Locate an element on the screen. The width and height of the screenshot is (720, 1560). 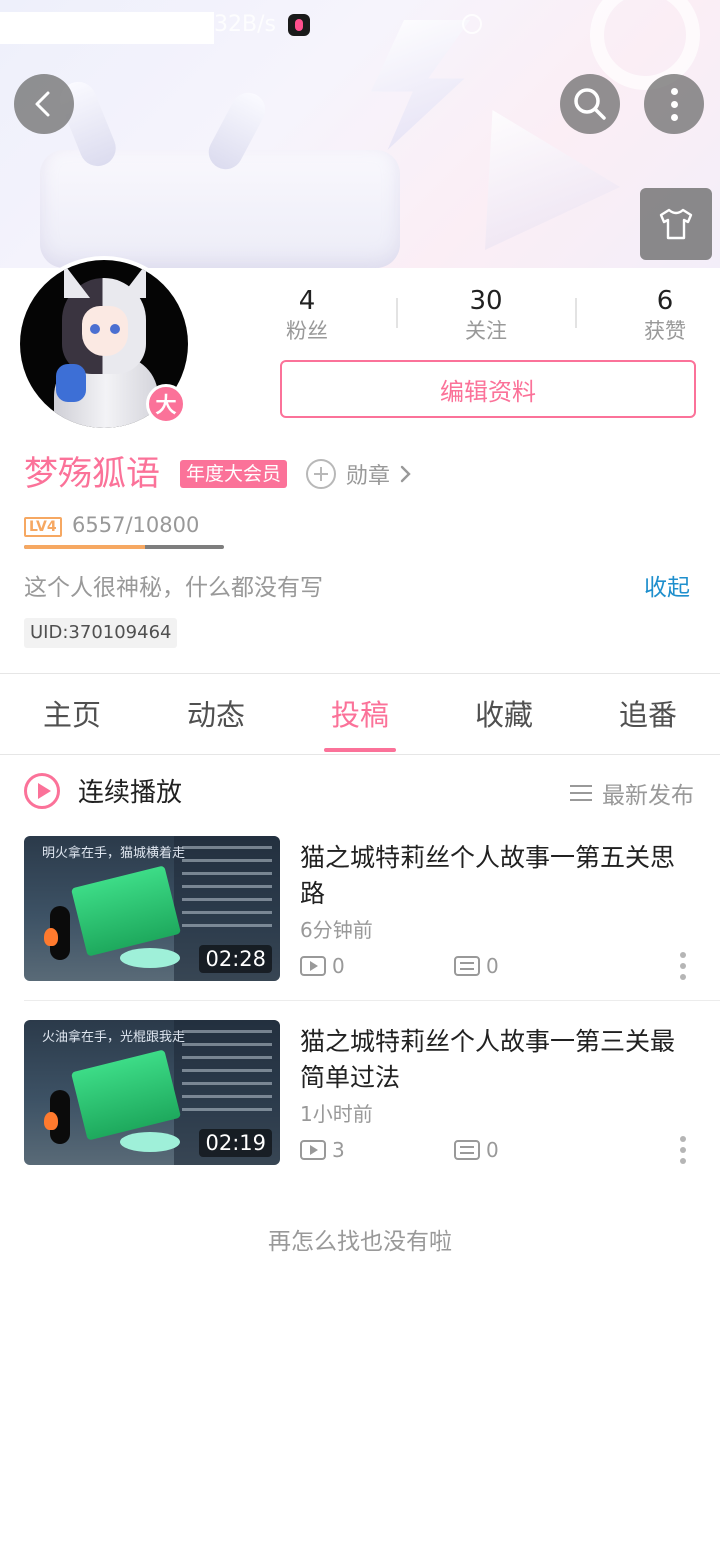
following-label: 关注 is located at coordinates (486, 331).